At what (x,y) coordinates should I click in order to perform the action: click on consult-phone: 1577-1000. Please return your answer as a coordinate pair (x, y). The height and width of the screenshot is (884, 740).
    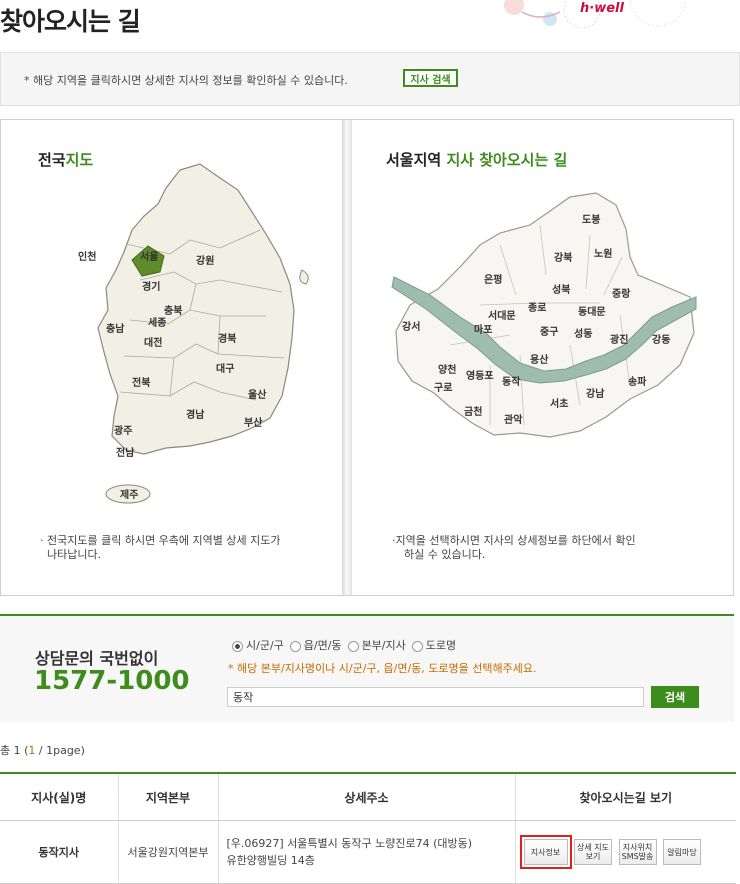
    Looking at the image, I should click on (112, 681).